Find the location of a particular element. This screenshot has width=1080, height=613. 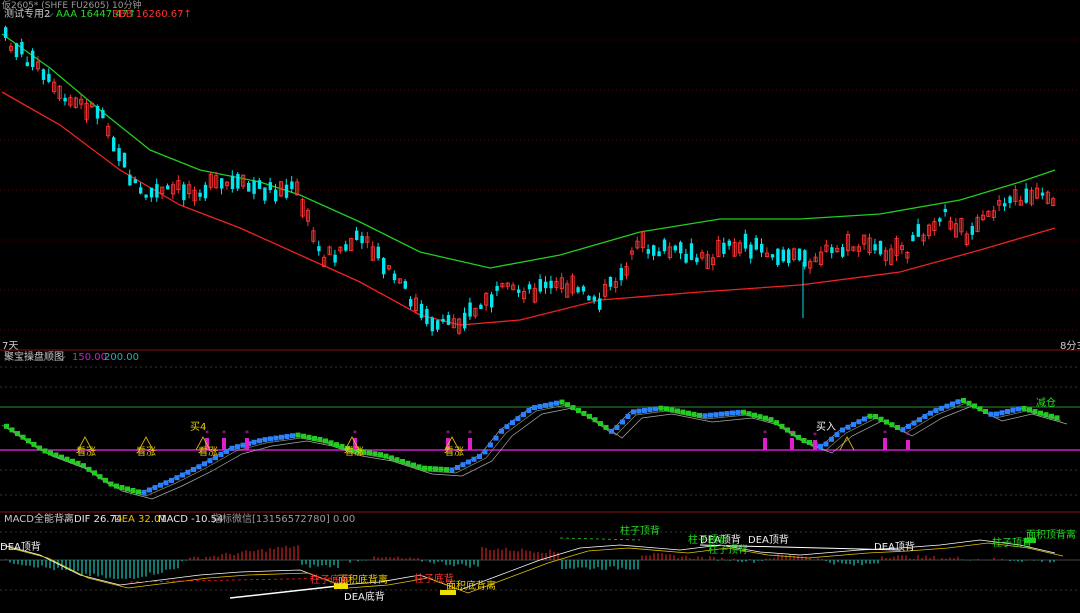

macd-label-dea-top-3: DEA顶背 is located at coordinates (768, 540).